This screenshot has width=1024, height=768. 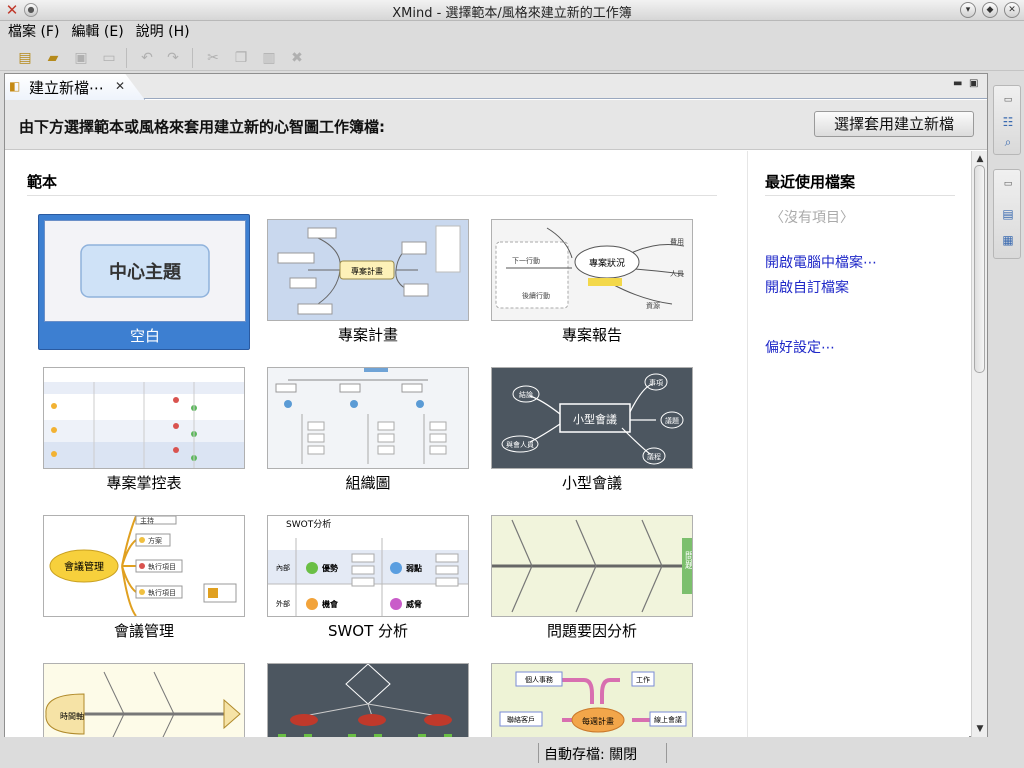 What do you see at coordinates (42, 182) in the screenshot?
I see `templates-title: 範本` at bounding box center [42, 182].